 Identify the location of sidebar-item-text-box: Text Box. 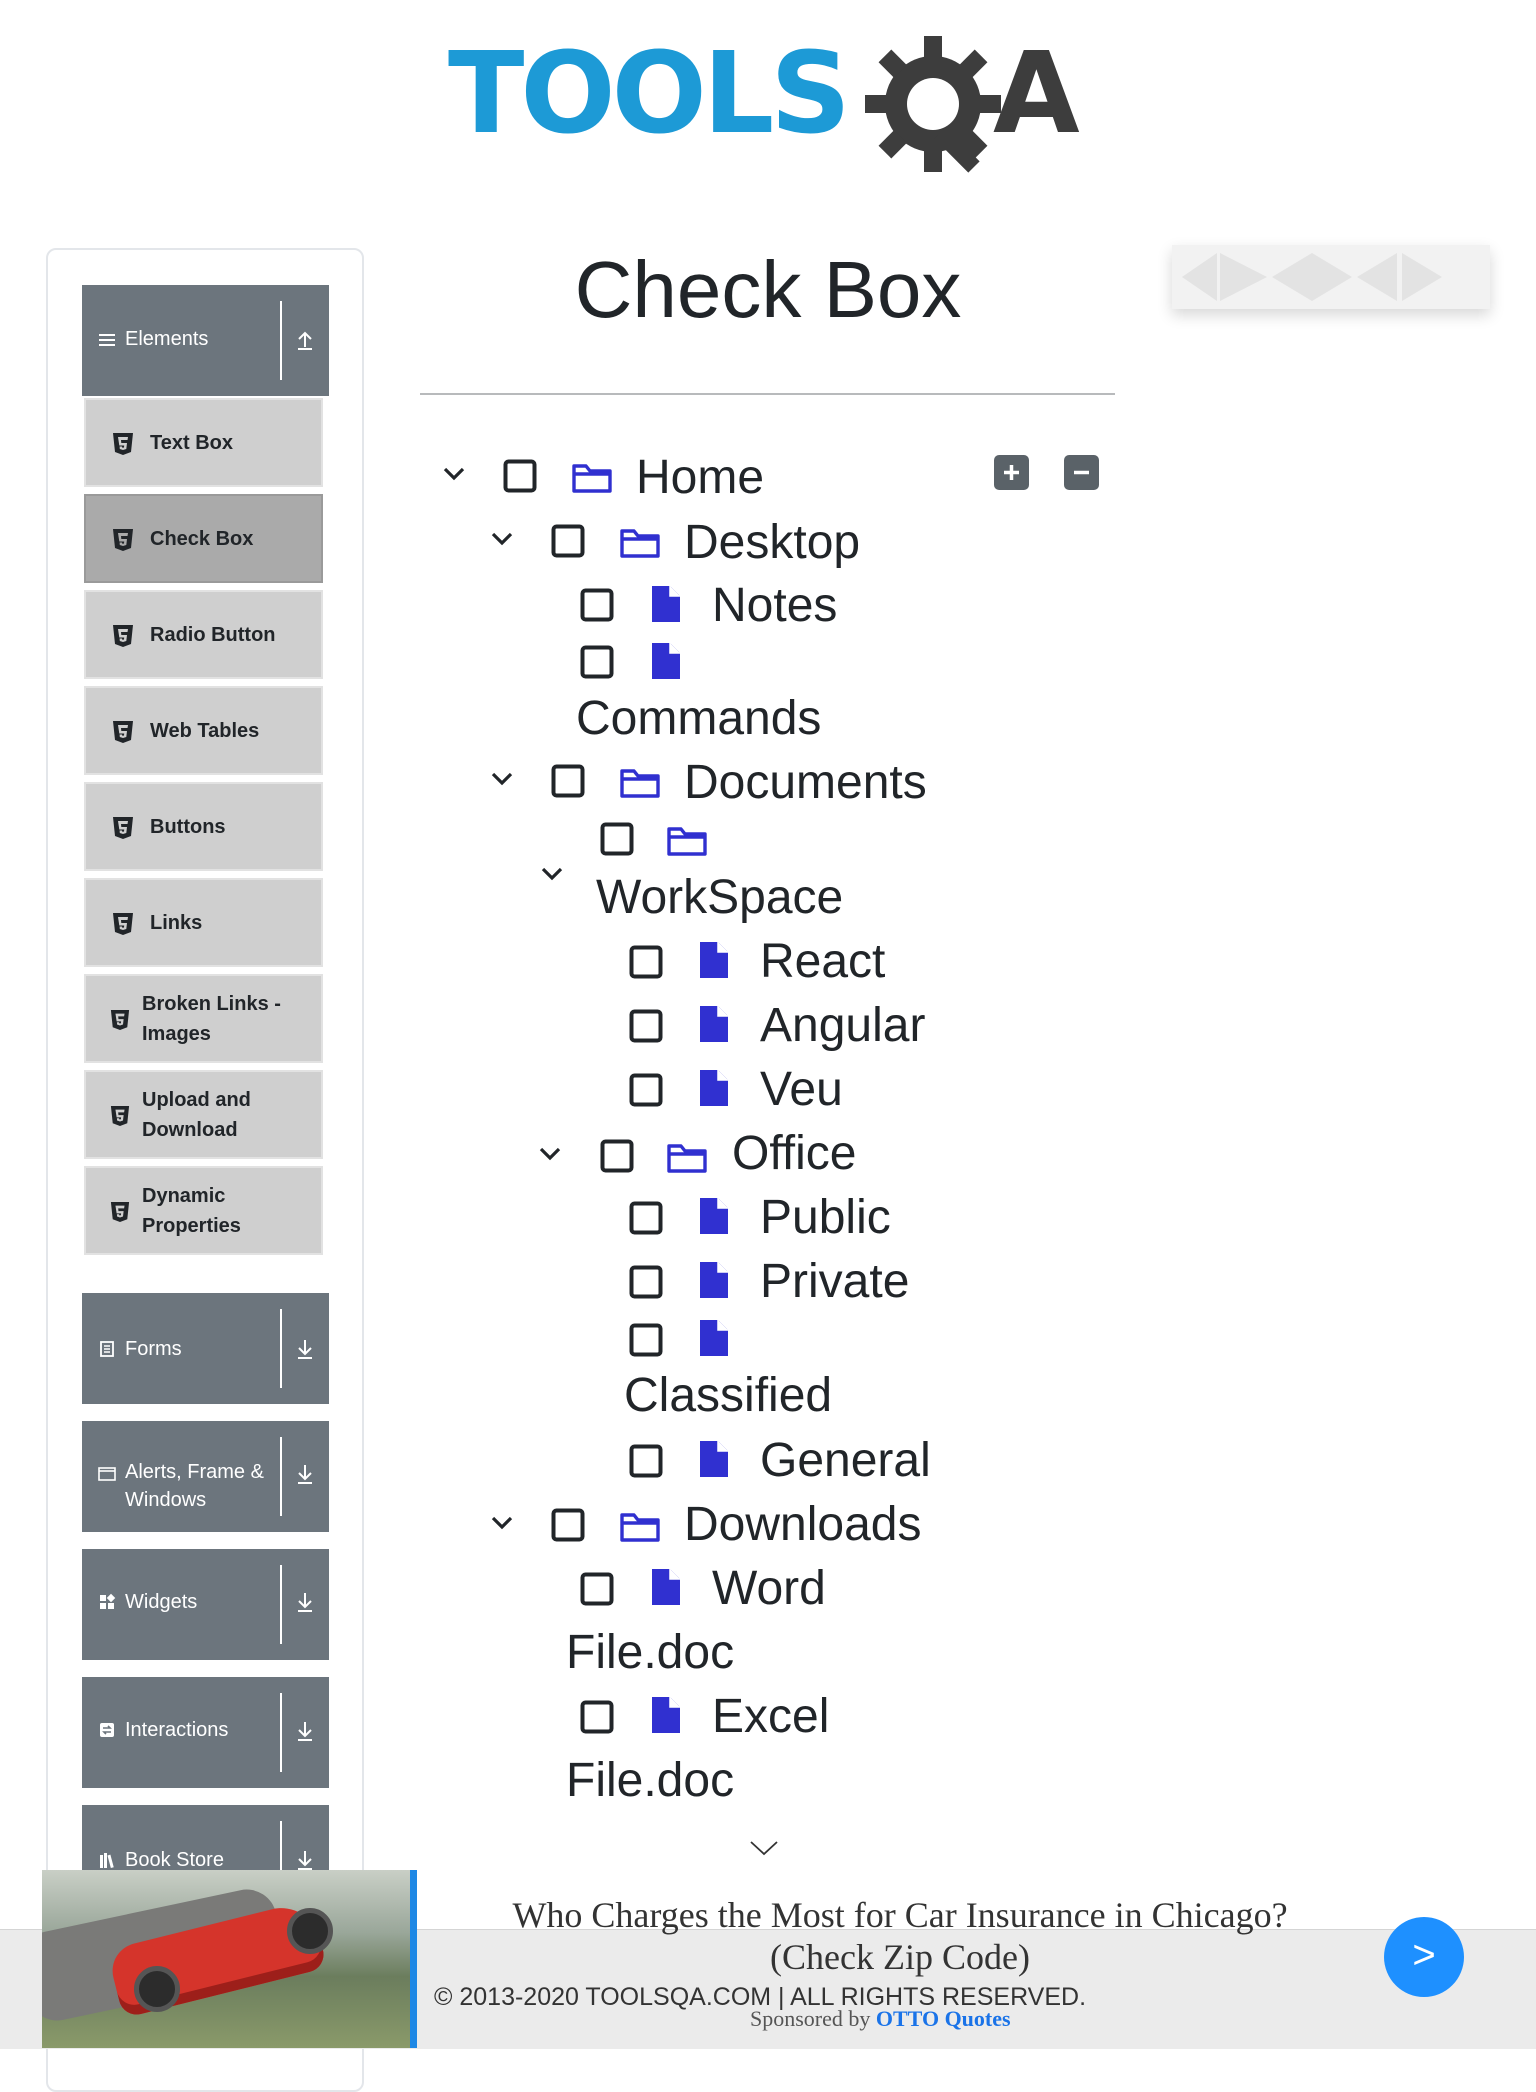
(203, 442).